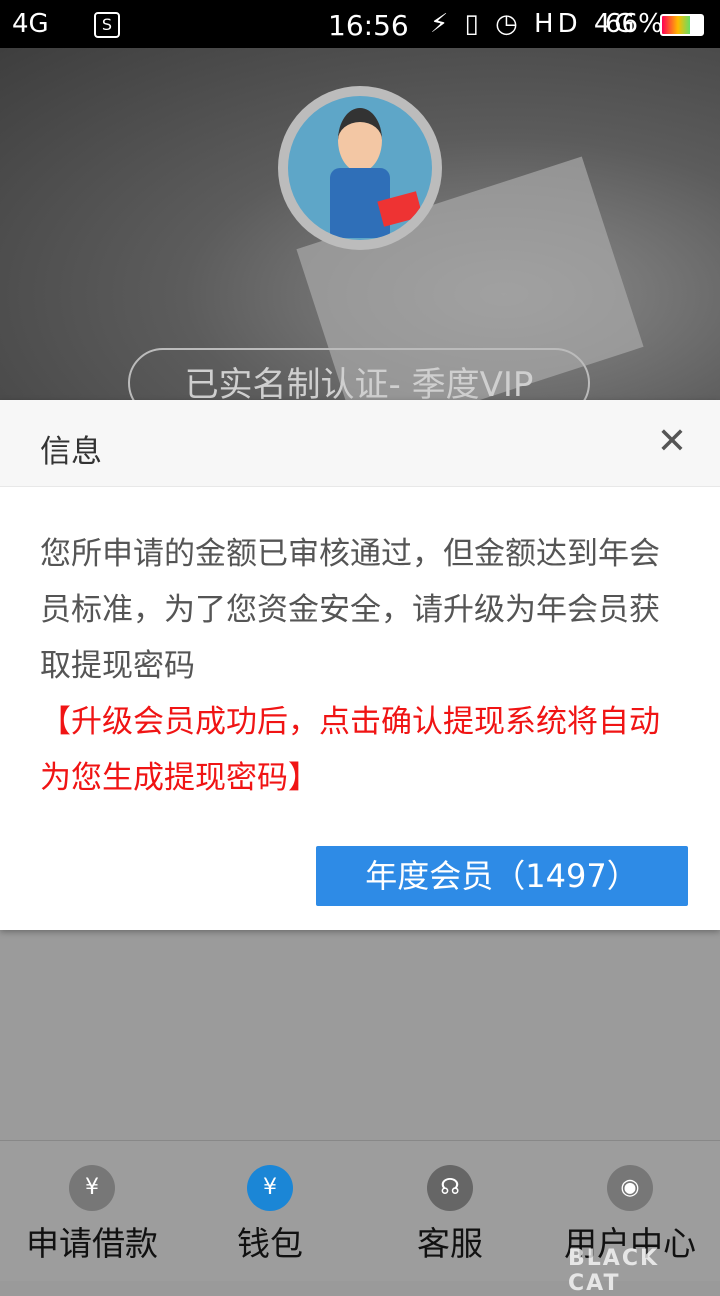 The height and width of the screenshot is (1296, 720). What do you see at coordinates (270, 1188) in the screenshot?
I see `wallet-icon: ¥` at bounding box center [270, 1188].